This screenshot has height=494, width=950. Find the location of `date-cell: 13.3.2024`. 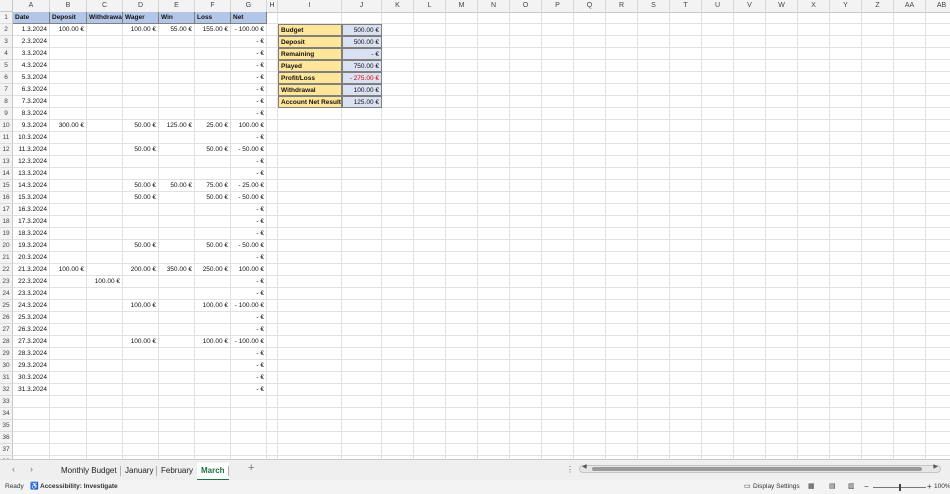

date-cell: 13.3.2024 is located at coordinates (31, 174).